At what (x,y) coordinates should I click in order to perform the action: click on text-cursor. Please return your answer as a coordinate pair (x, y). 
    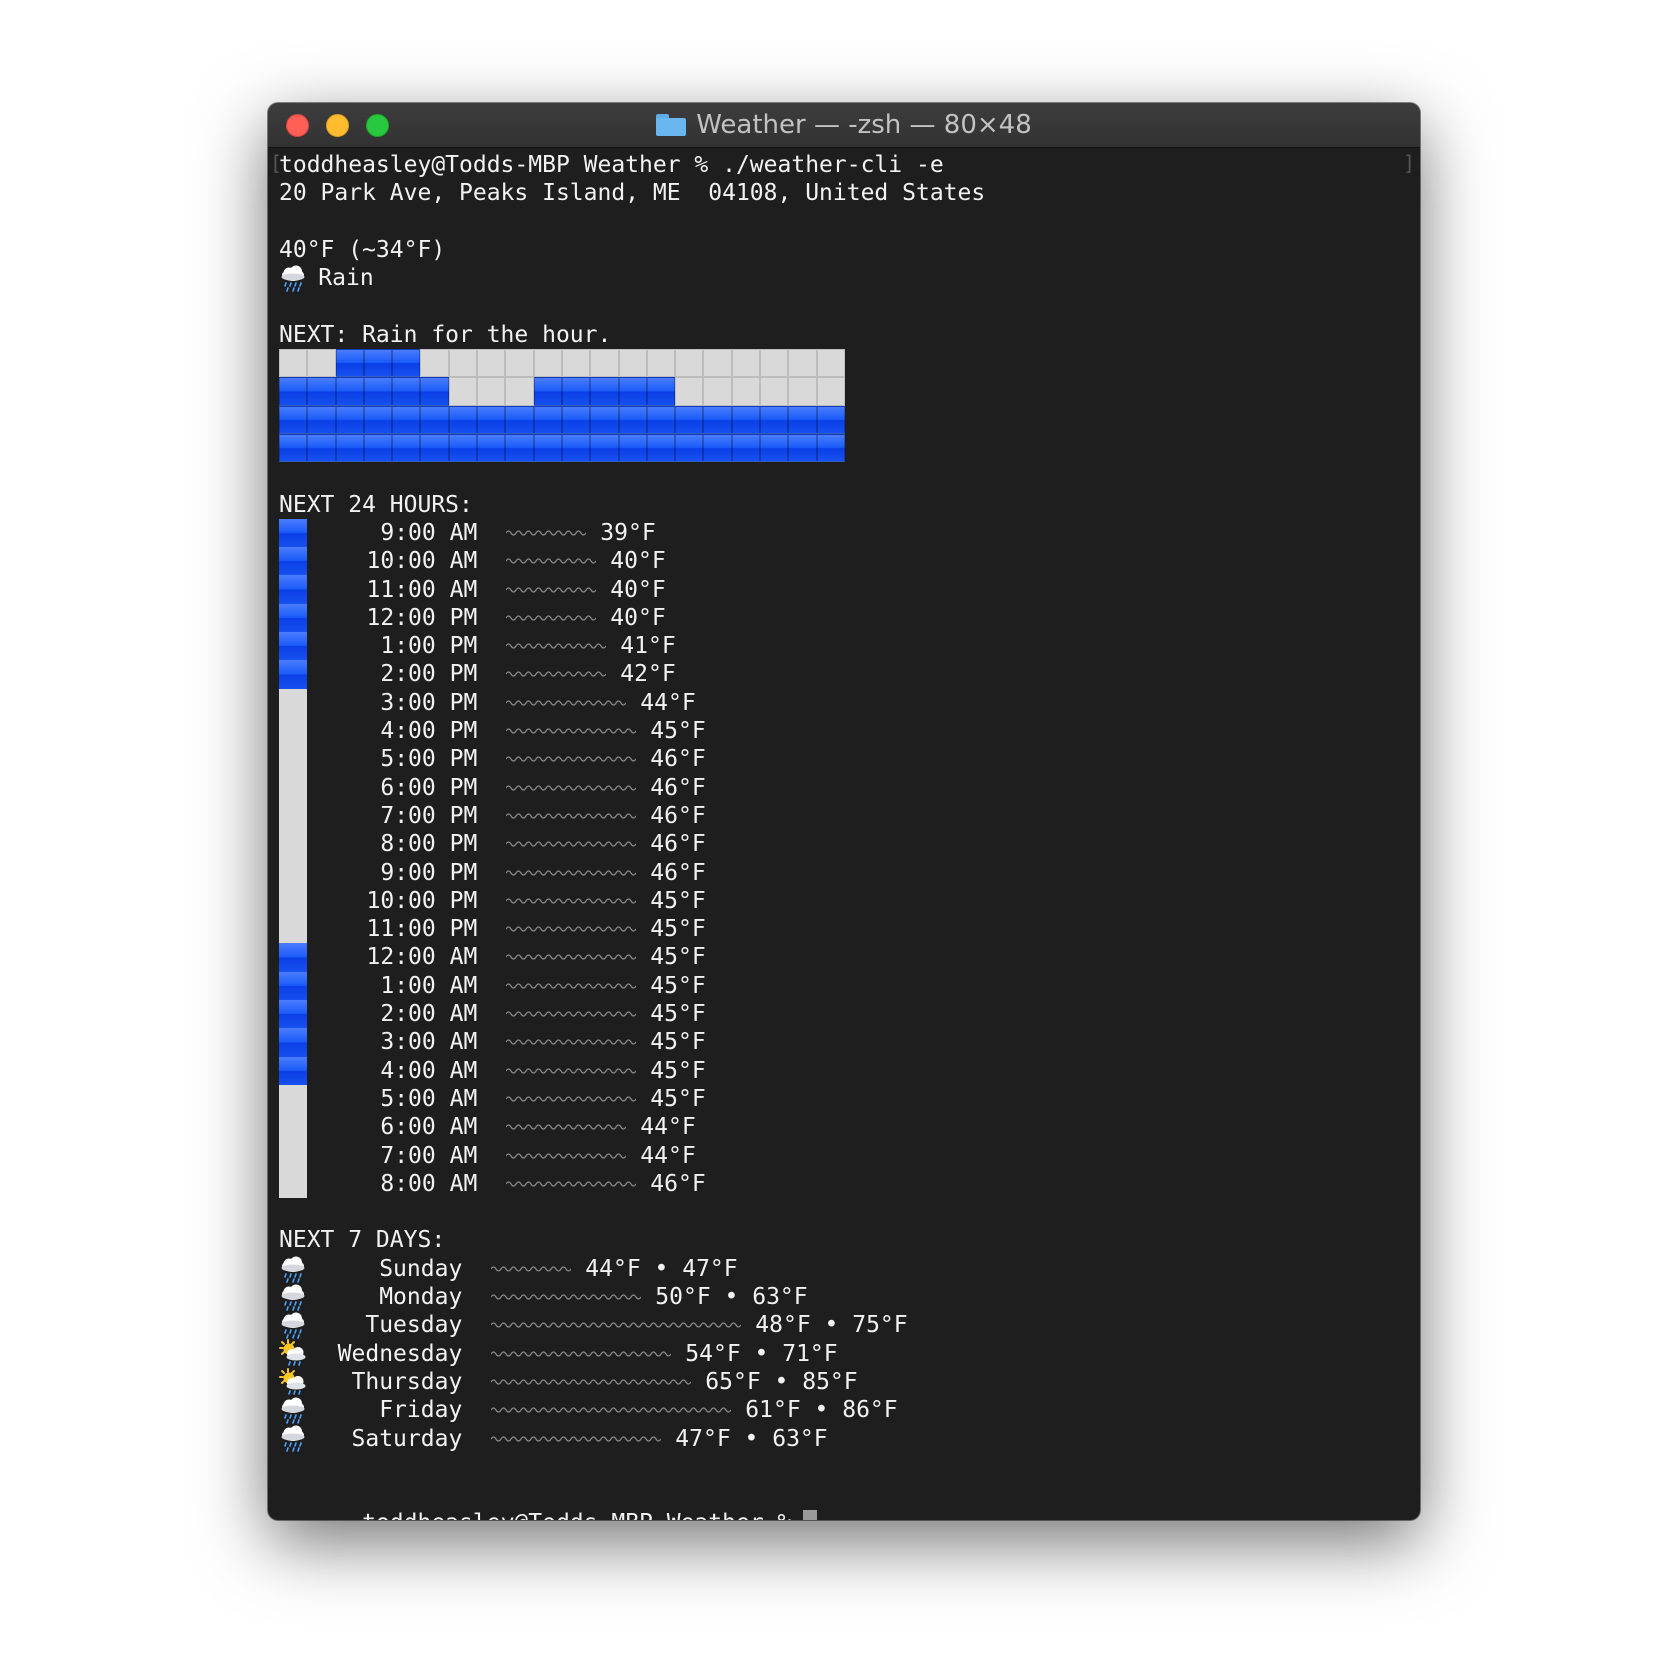
    Looking at the image, I should click on (810, 1515).